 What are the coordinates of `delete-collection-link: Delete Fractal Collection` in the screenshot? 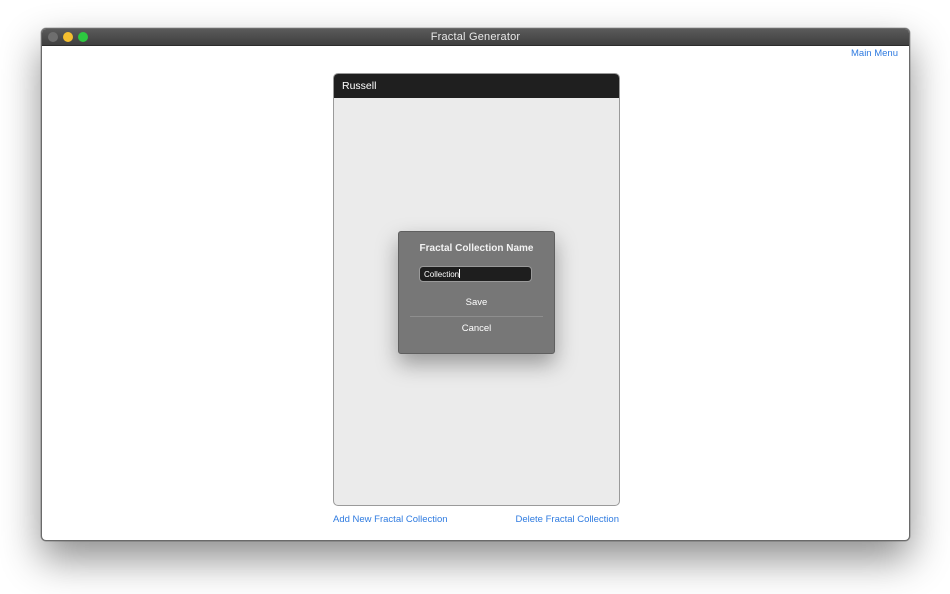 It's located at (568, 519).